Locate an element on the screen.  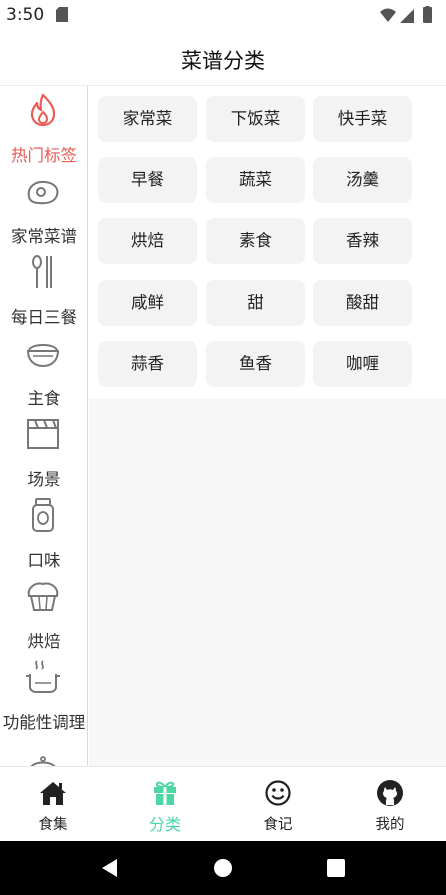
back-icon is located at coordinates (110, 868).